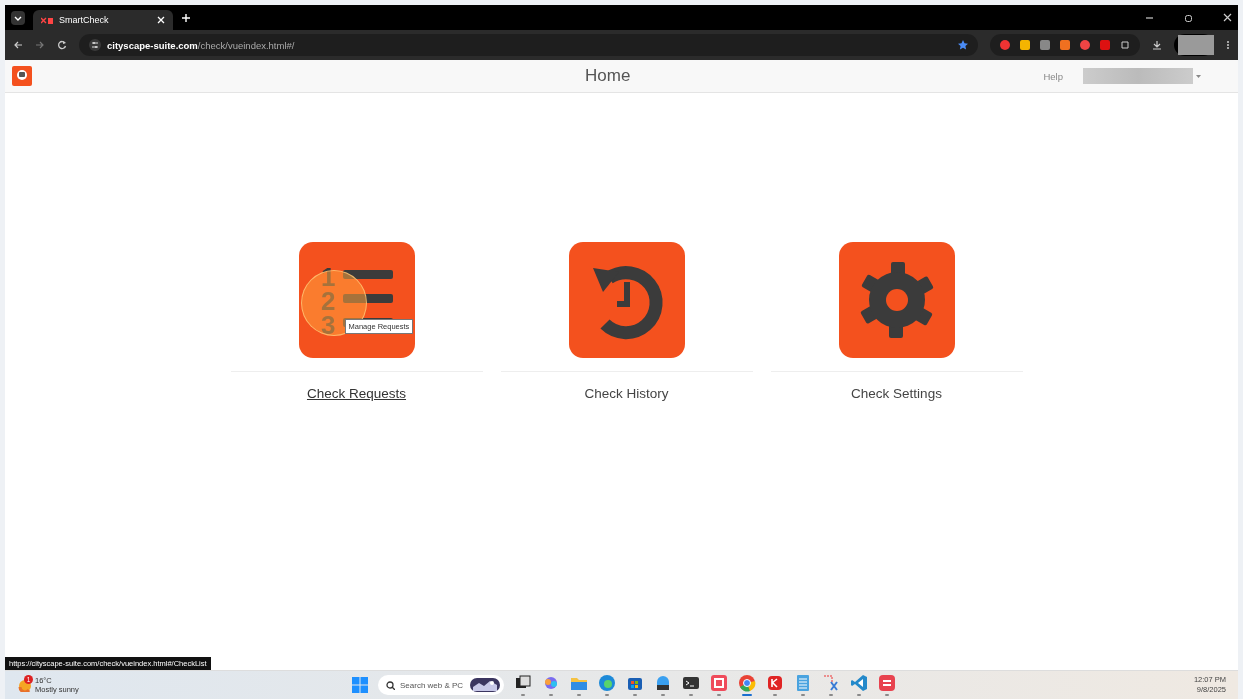 The image size is (1243, 699). Describe the element at coordinates (896, 393) in the screenshot. I see `tile-link: Check Settings` at that location.